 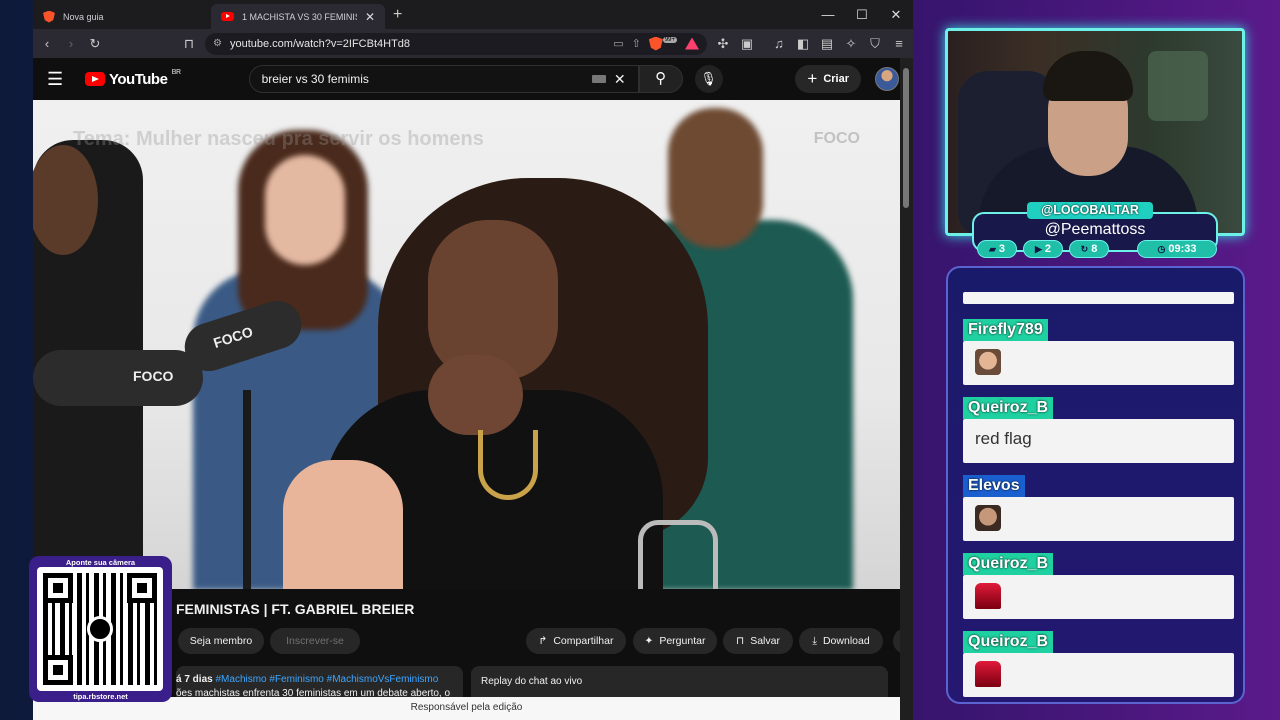 I want to click on subscribe-button: Inscrever-se, so click(x=315, y=641).